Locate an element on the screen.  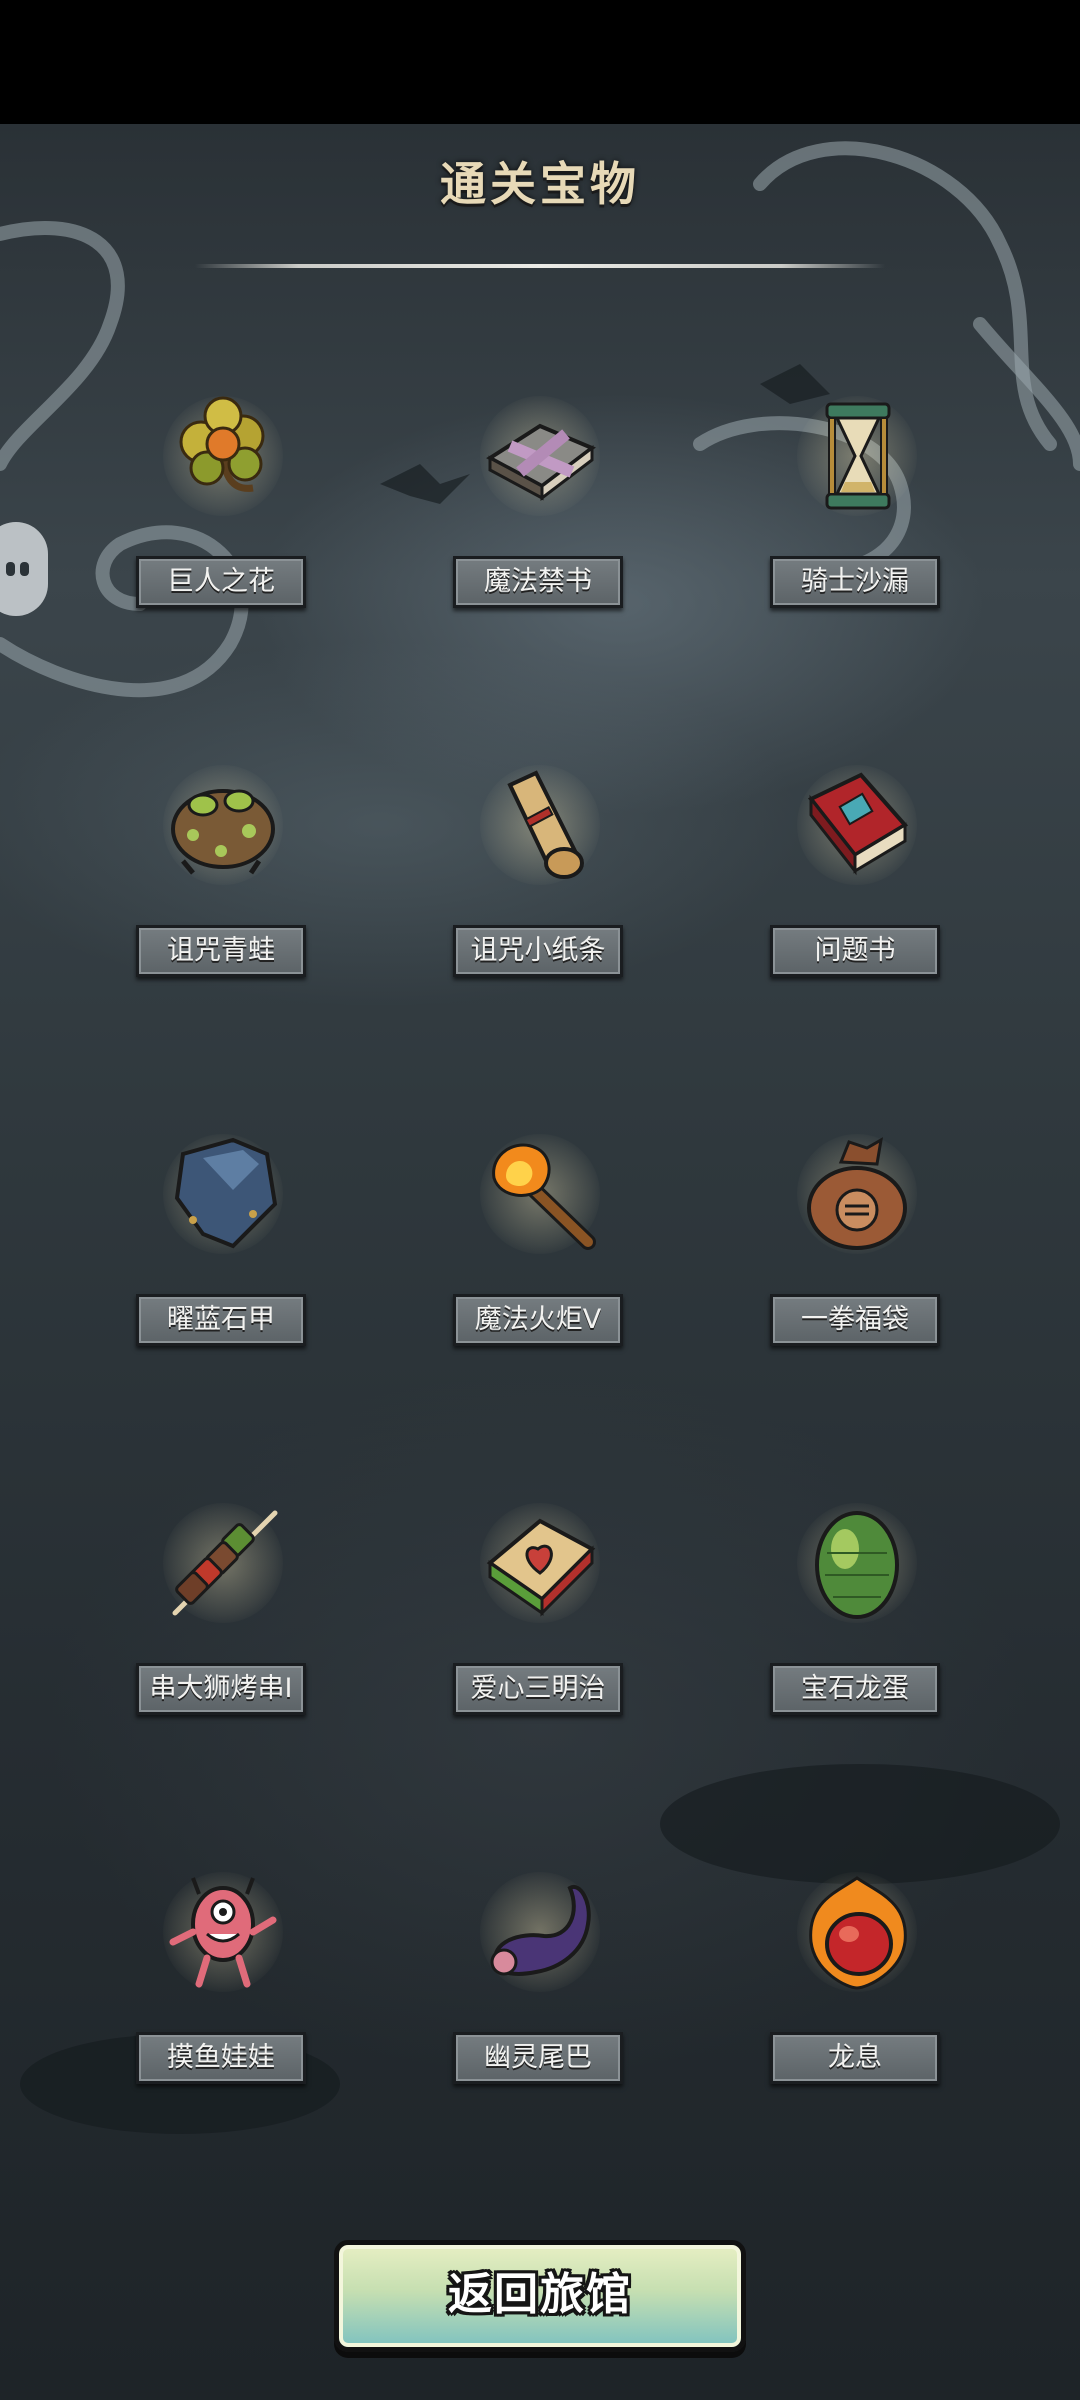
treasure-name: 曜蓝石甲 is located at coordinates (221, 1320).